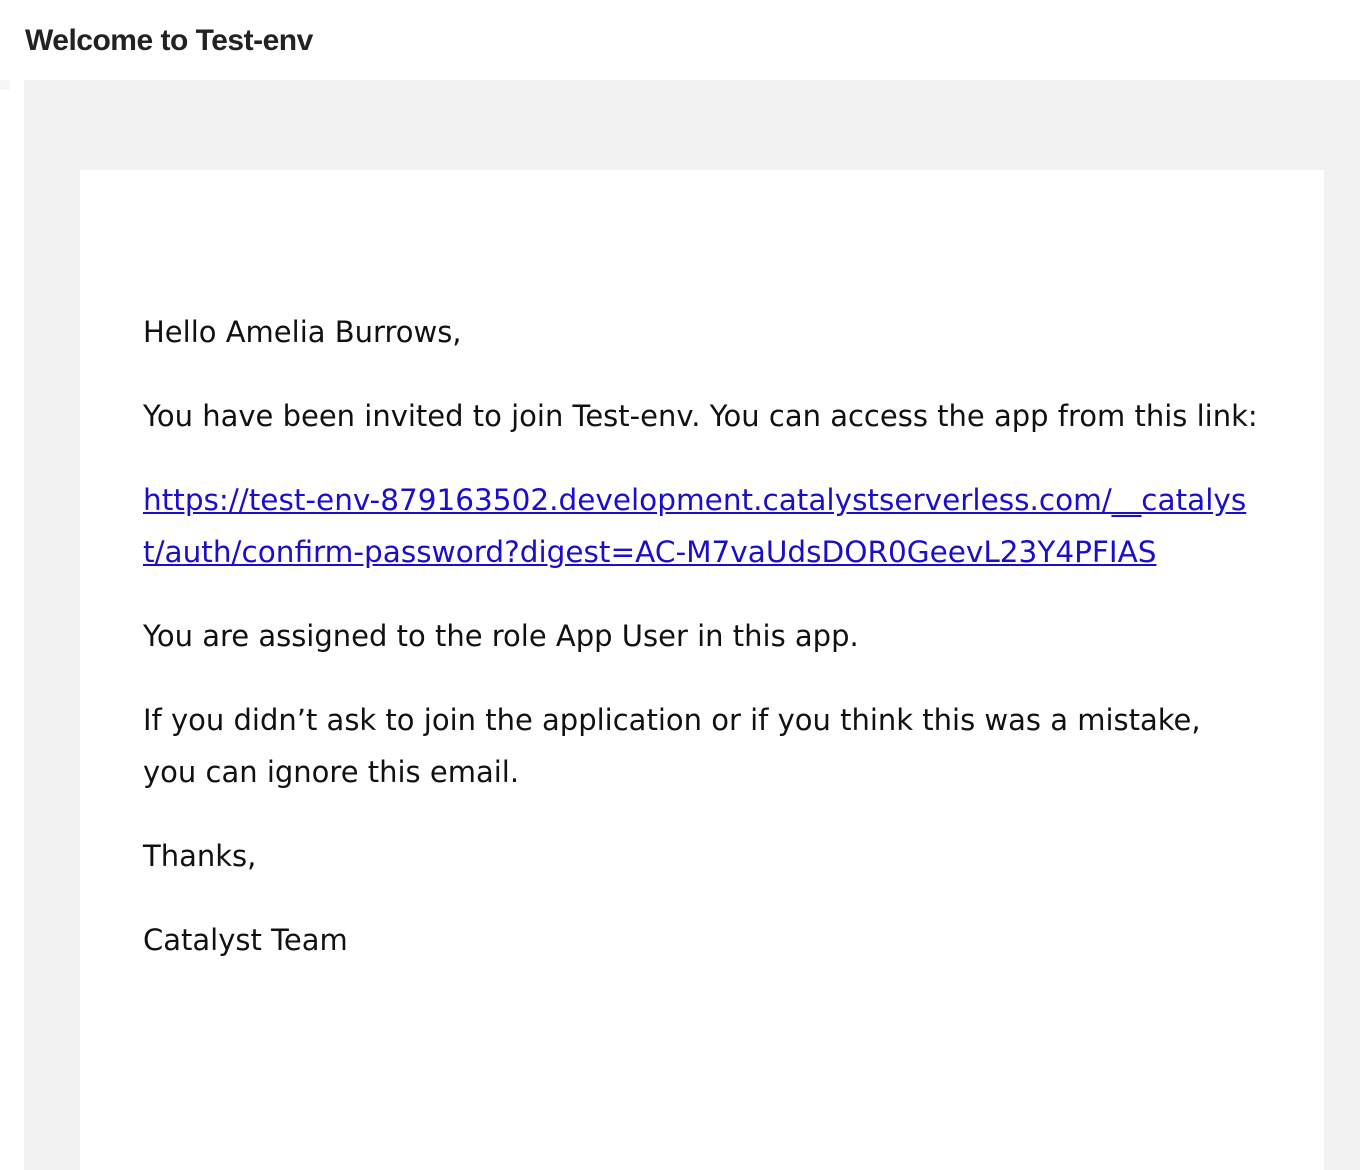  Describe the element at coordinates (200, 856) in the screenshot. I see `thanks-text: Thanks,` at that location.